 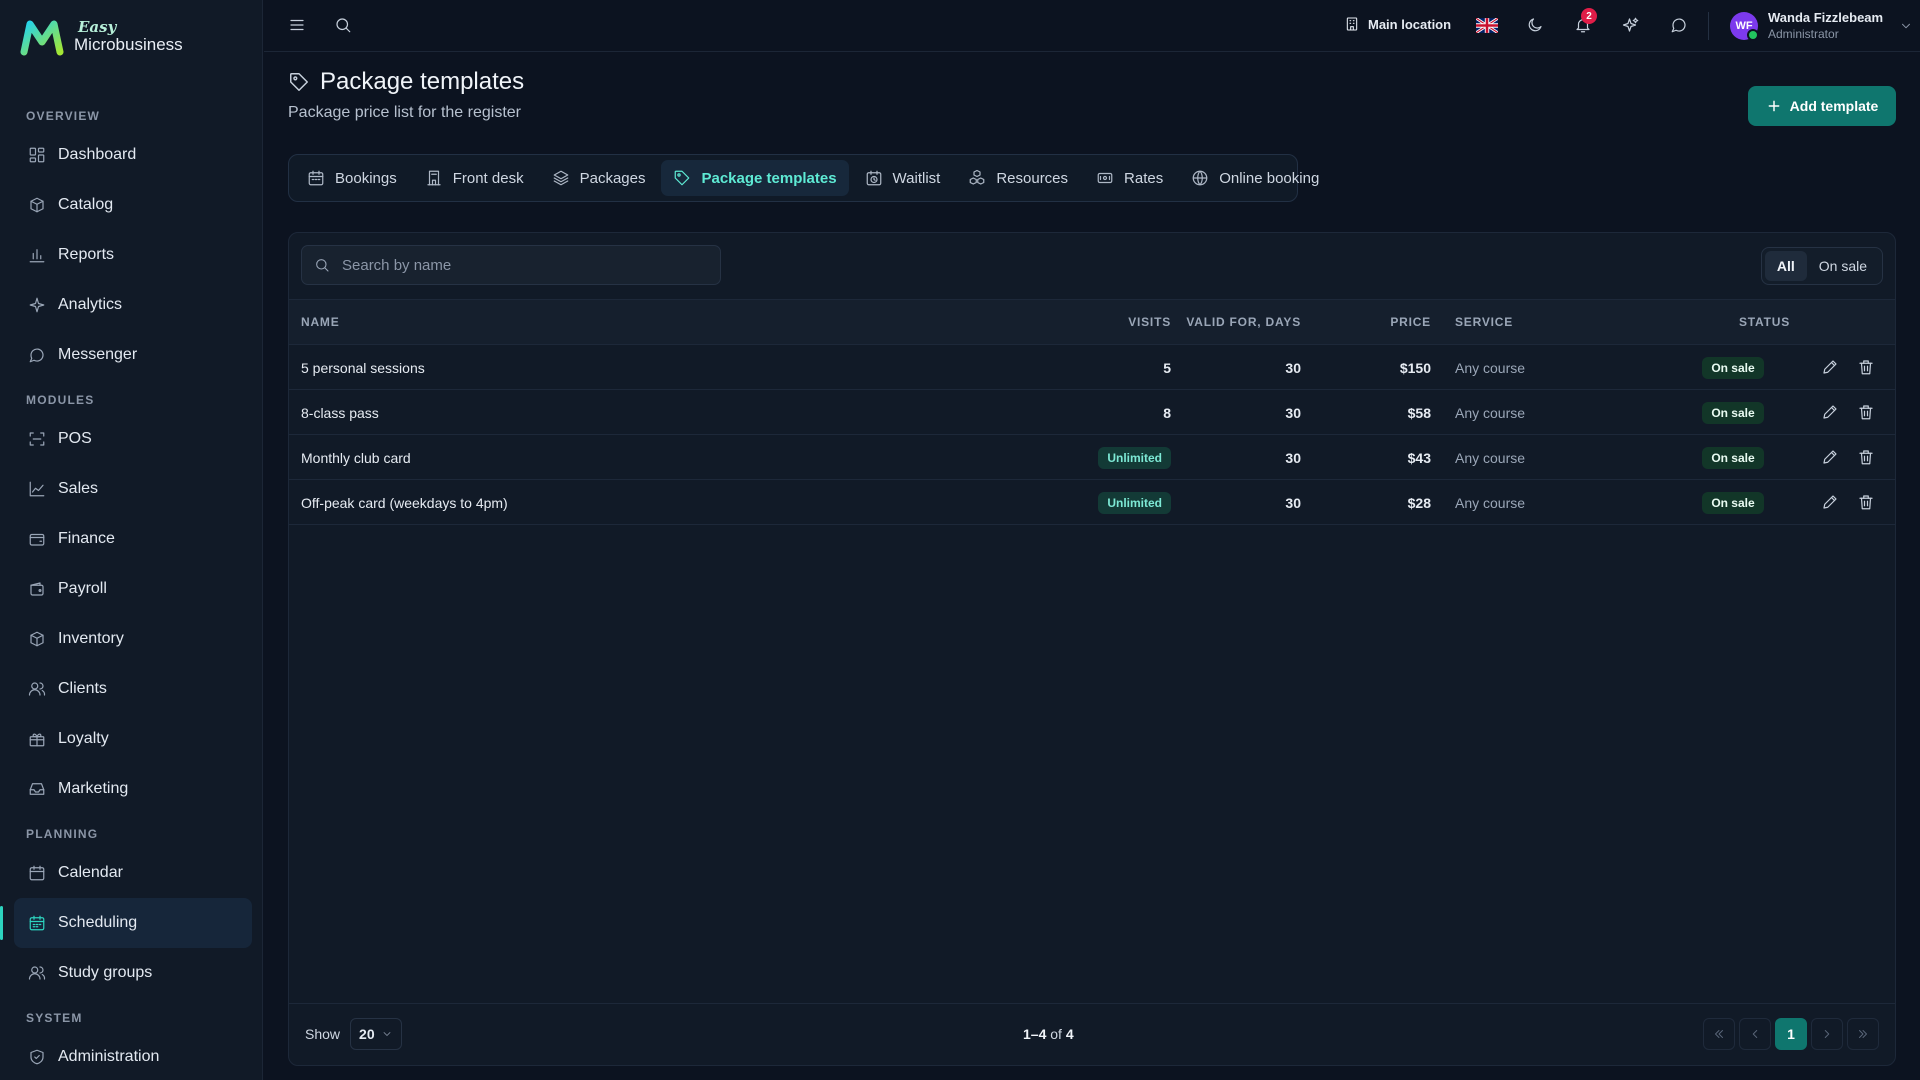 I want to click on sidebar-item-dashboard: Dashboard, so click(x=133, y=155).